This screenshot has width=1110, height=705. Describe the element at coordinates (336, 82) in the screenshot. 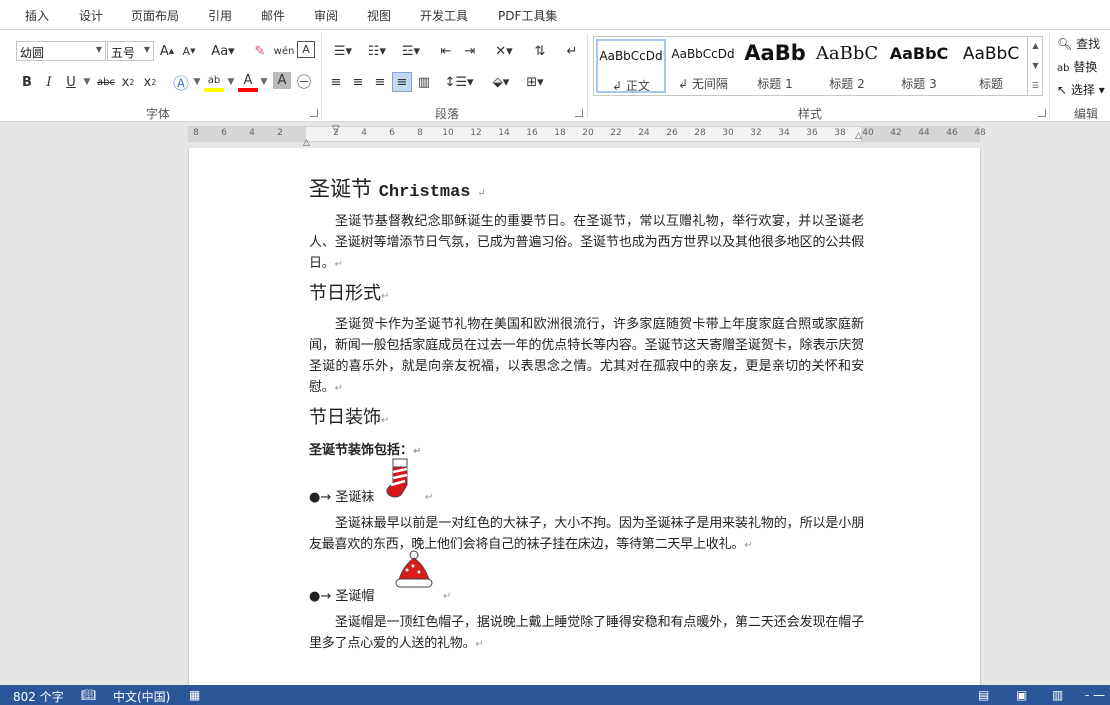

I see `align-left-icon: ≡` at that location.